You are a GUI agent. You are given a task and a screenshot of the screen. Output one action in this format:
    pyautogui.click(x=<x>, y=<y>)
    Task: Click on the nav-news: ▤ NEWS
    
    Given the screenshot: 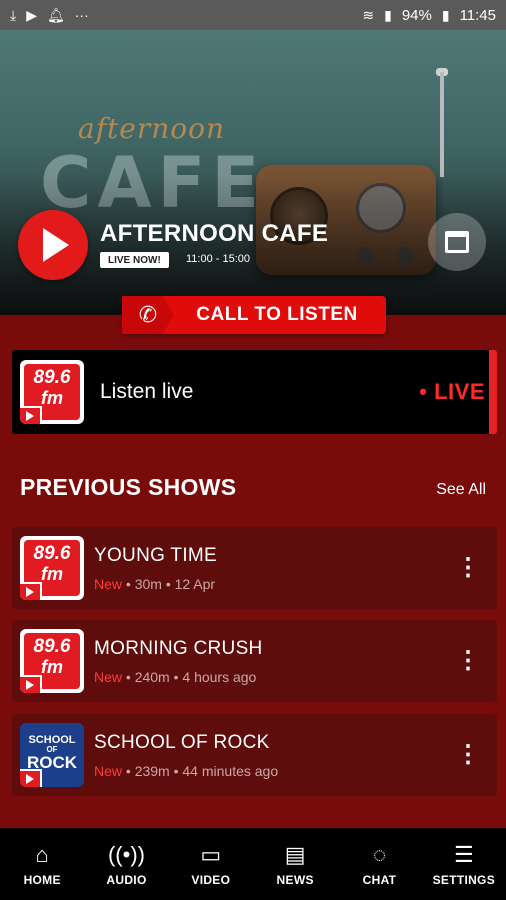 What is the action you would take?
    pyautogui.click(x=295, y=864)
    